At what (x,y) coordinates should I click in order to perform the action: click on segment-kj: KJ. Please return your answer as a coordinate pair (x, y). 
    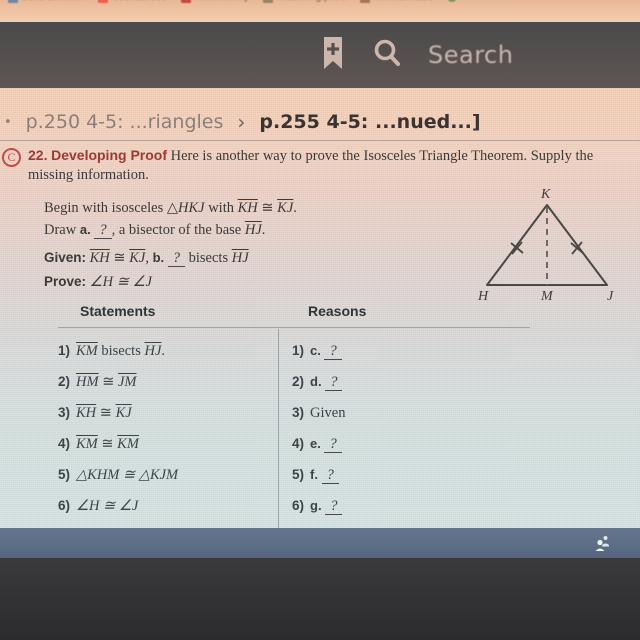
    Looking at the image, I should click on (137, 258).